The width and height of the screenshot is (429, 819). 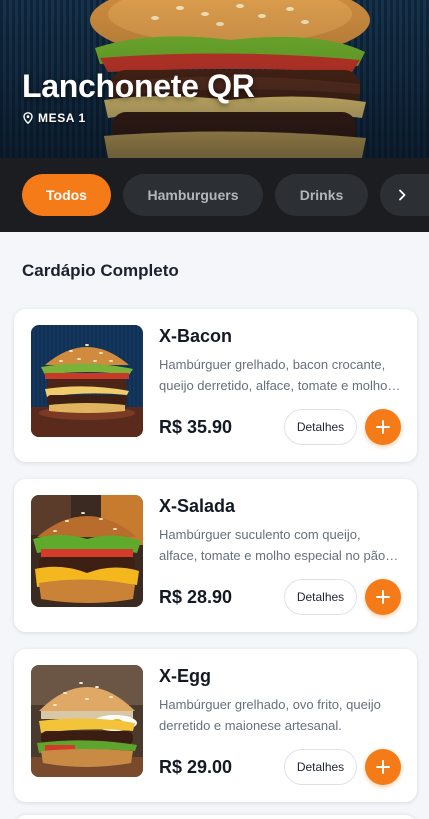 I want to click on category-bar: Todos Hamburguers Drinks, so click(x=214, y=195).